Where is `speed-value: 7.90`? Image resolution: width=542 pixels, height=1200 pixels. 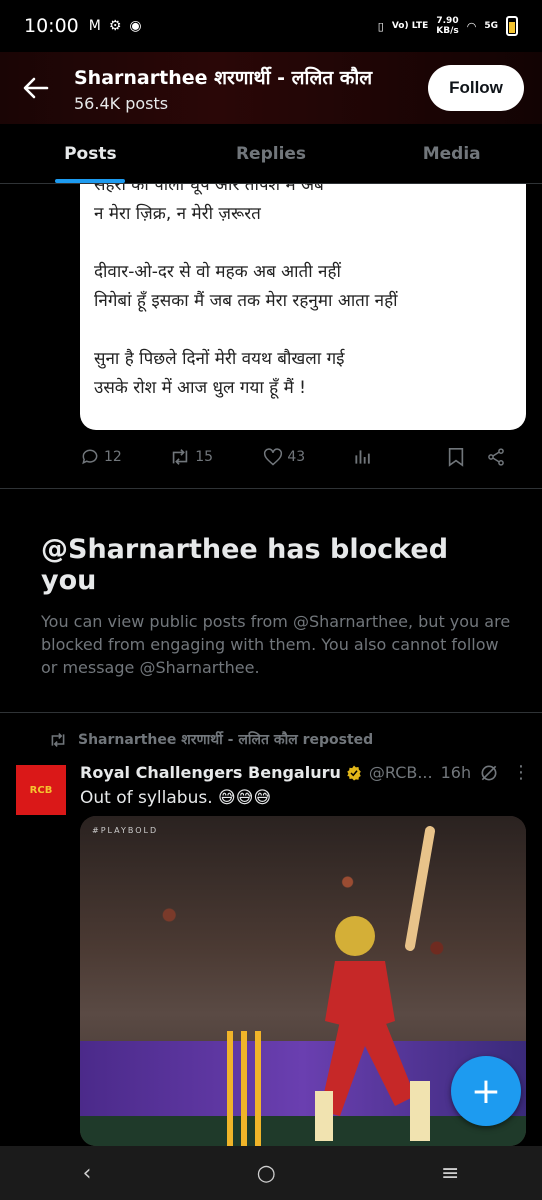 speed-value: 7.90 is located at coordinates (447, 21).